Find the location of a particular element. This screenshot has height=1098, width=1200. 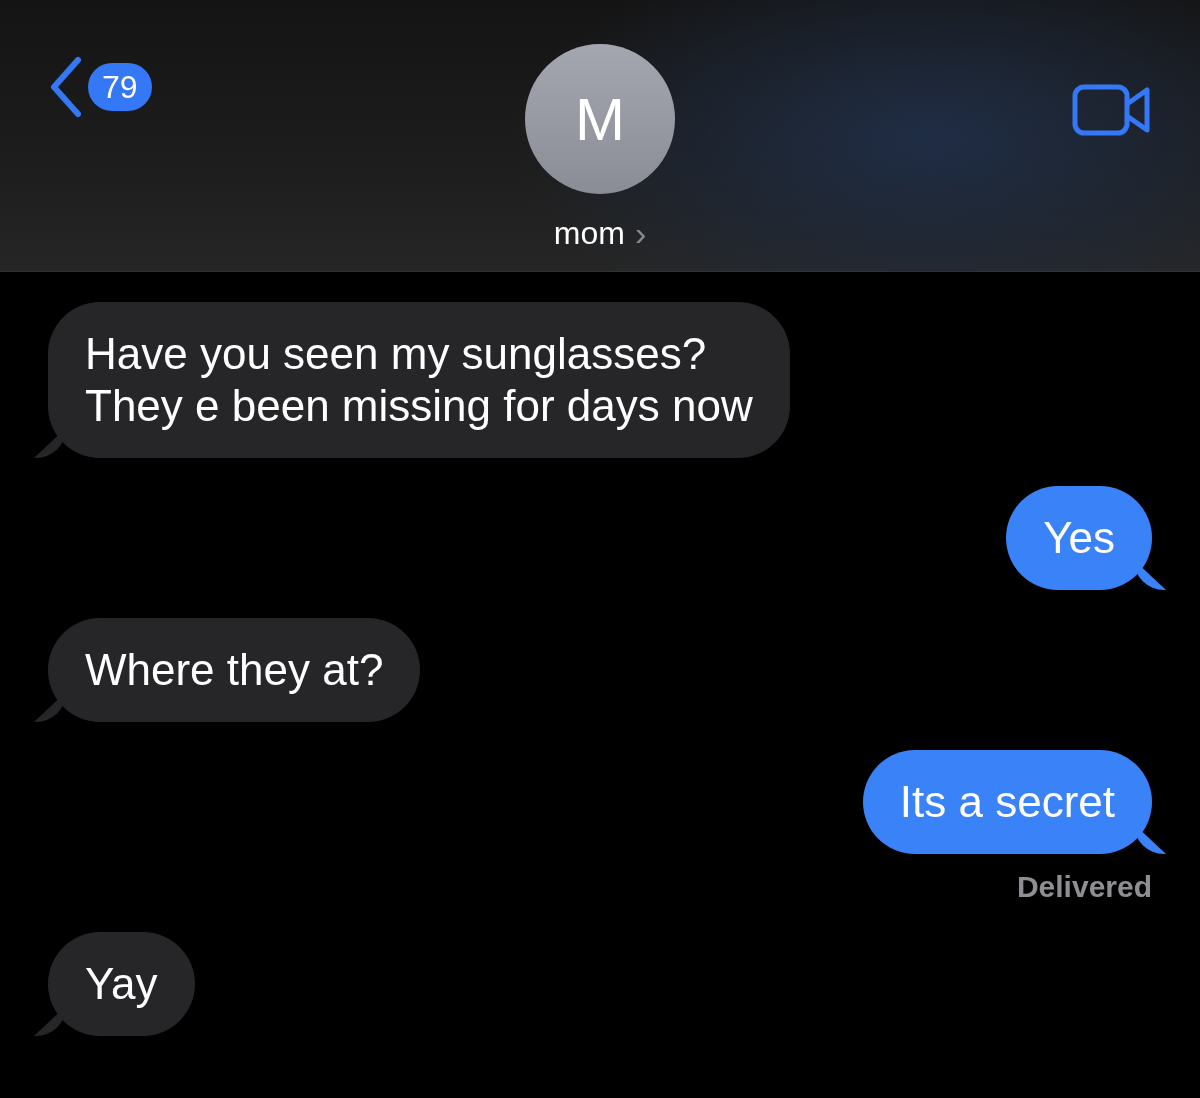

back-button: 79 is located at coordinates (100, 81).